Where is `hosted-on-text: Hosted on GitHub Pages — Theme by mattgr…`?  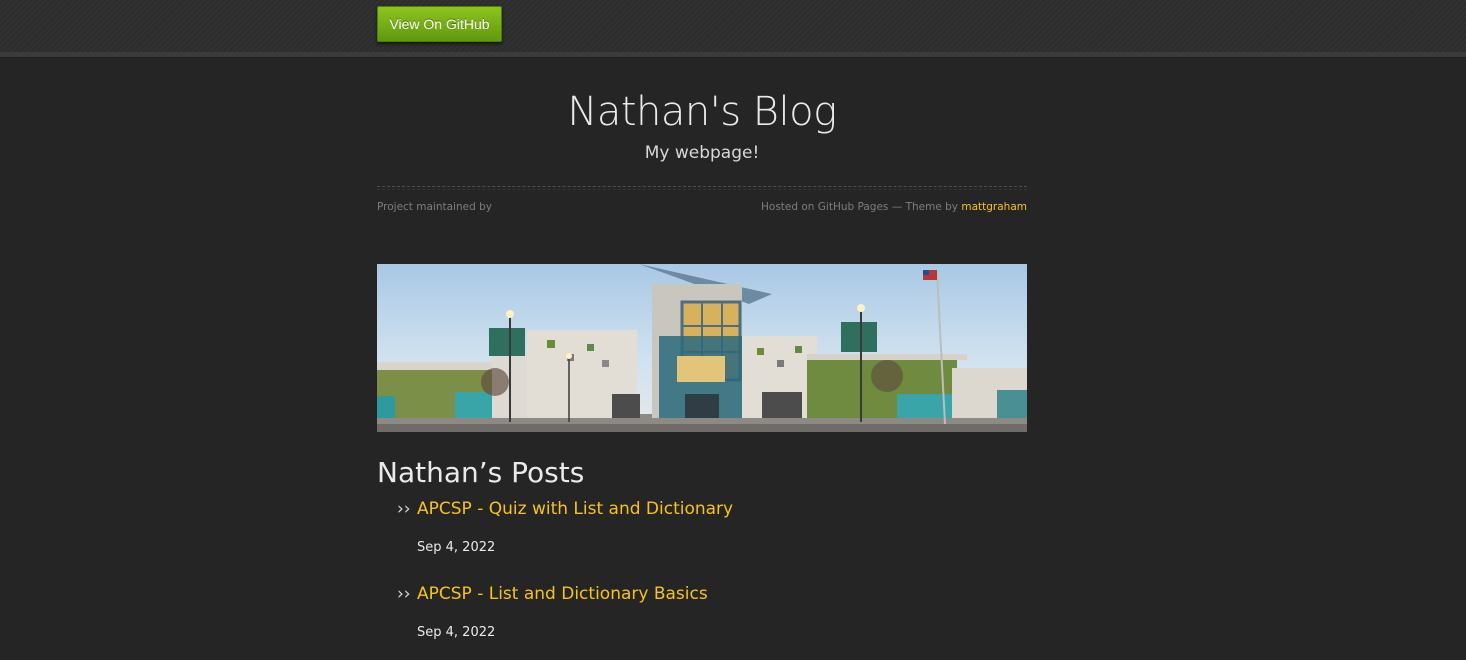 hosted-on-text: Hosted on GitHub Pages — Theme by mattgr… is located at coordinates (894, 207).